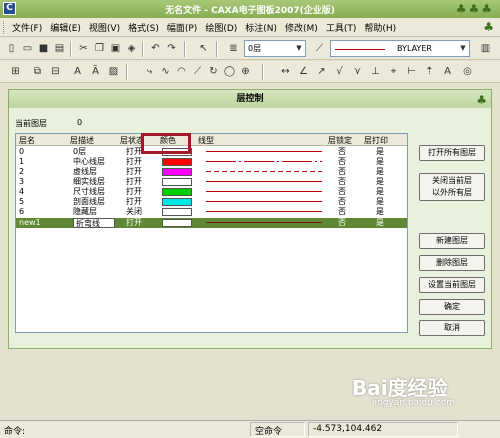 Image resolution: width=500 pixels, height=438 pixels. I want to click on save-icon: ■, so click(43, 48).